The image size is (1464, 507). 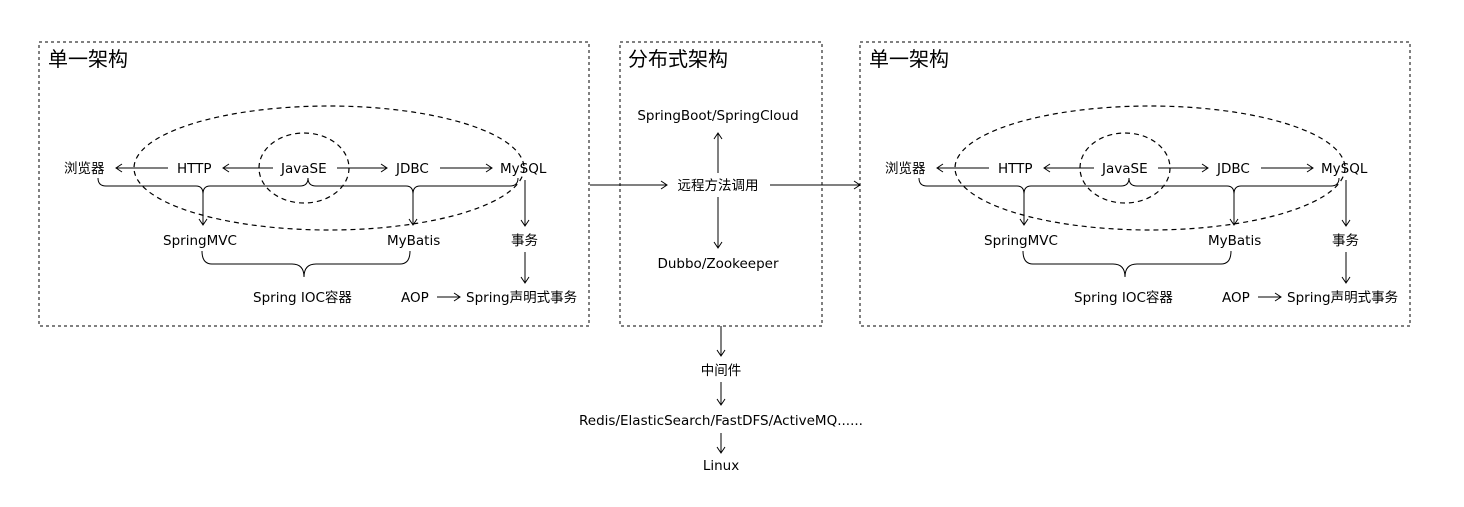 I want to click on right-ioc-brace, so click(x=1127, y=264).